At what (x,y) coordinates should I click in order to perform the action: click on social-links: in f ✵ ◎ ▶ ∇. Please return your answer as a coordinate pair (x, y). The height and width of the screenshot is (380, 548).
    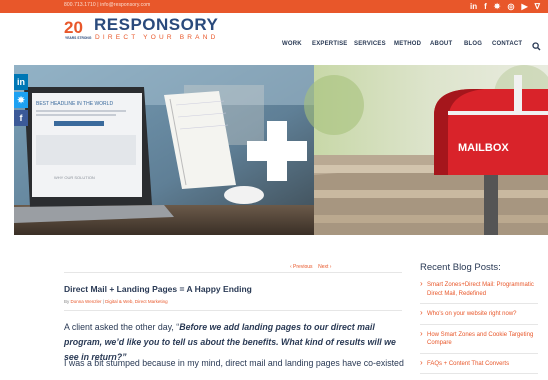
    Looking at the image, I should click on (505, 6).